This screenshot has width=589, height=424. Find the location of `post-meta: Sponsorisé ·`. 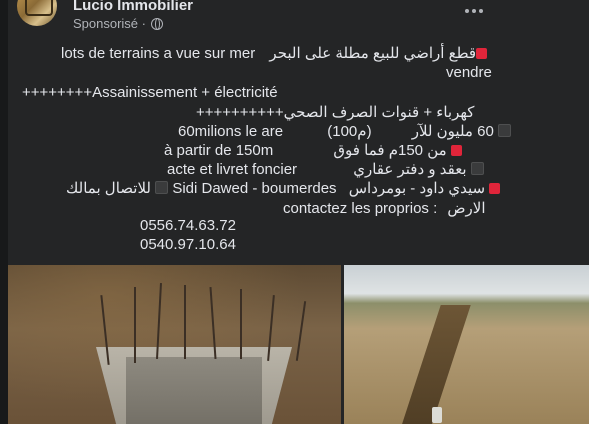

post-meta: Sponsorisé · is located at coordinates (118, 23).